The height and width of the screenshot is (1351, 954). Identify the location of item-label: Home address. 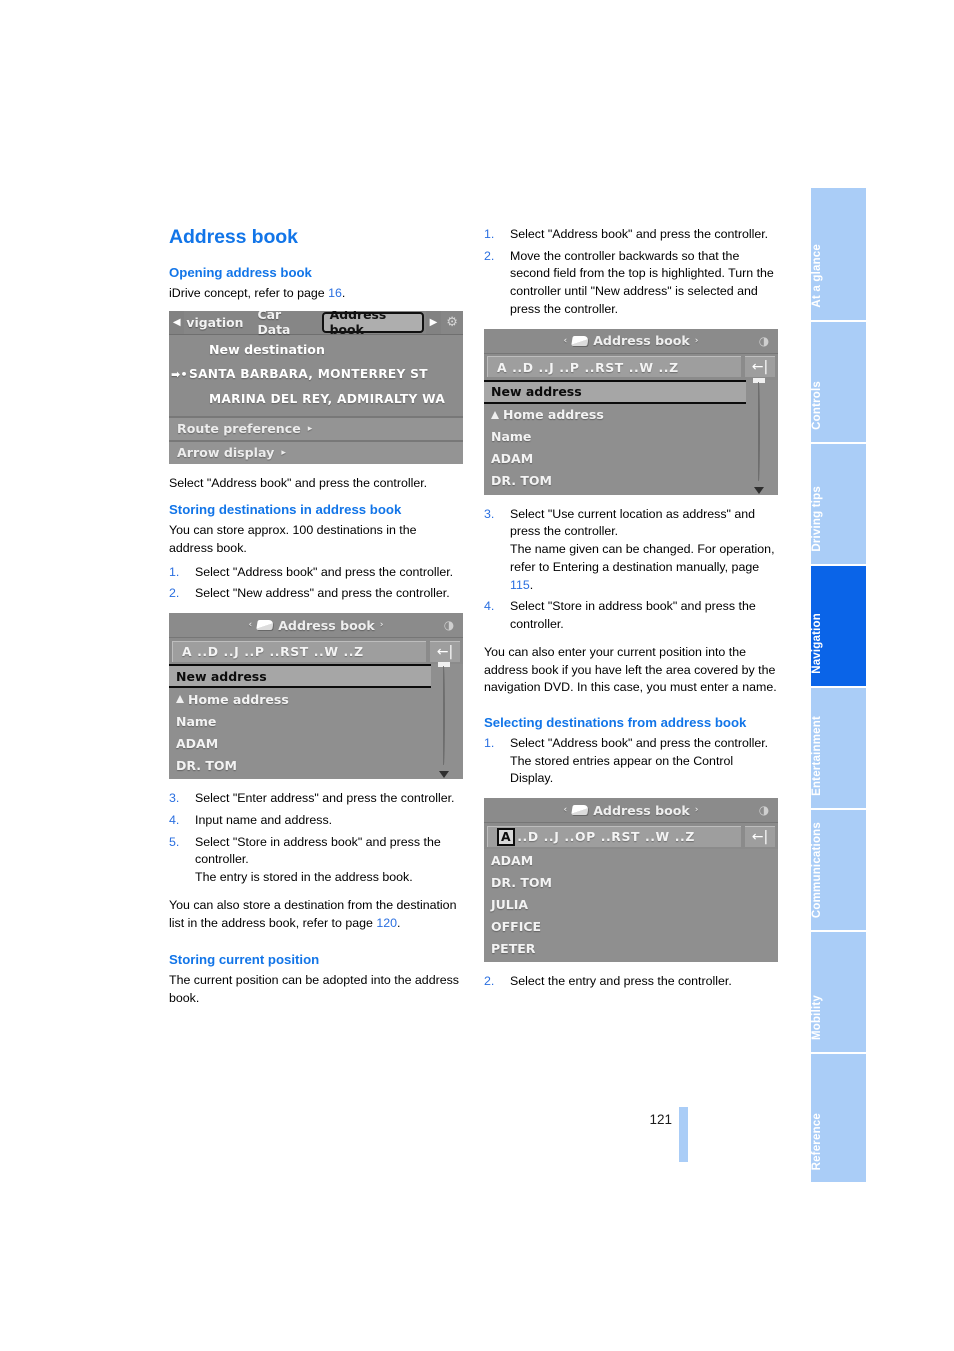
(553, 415).